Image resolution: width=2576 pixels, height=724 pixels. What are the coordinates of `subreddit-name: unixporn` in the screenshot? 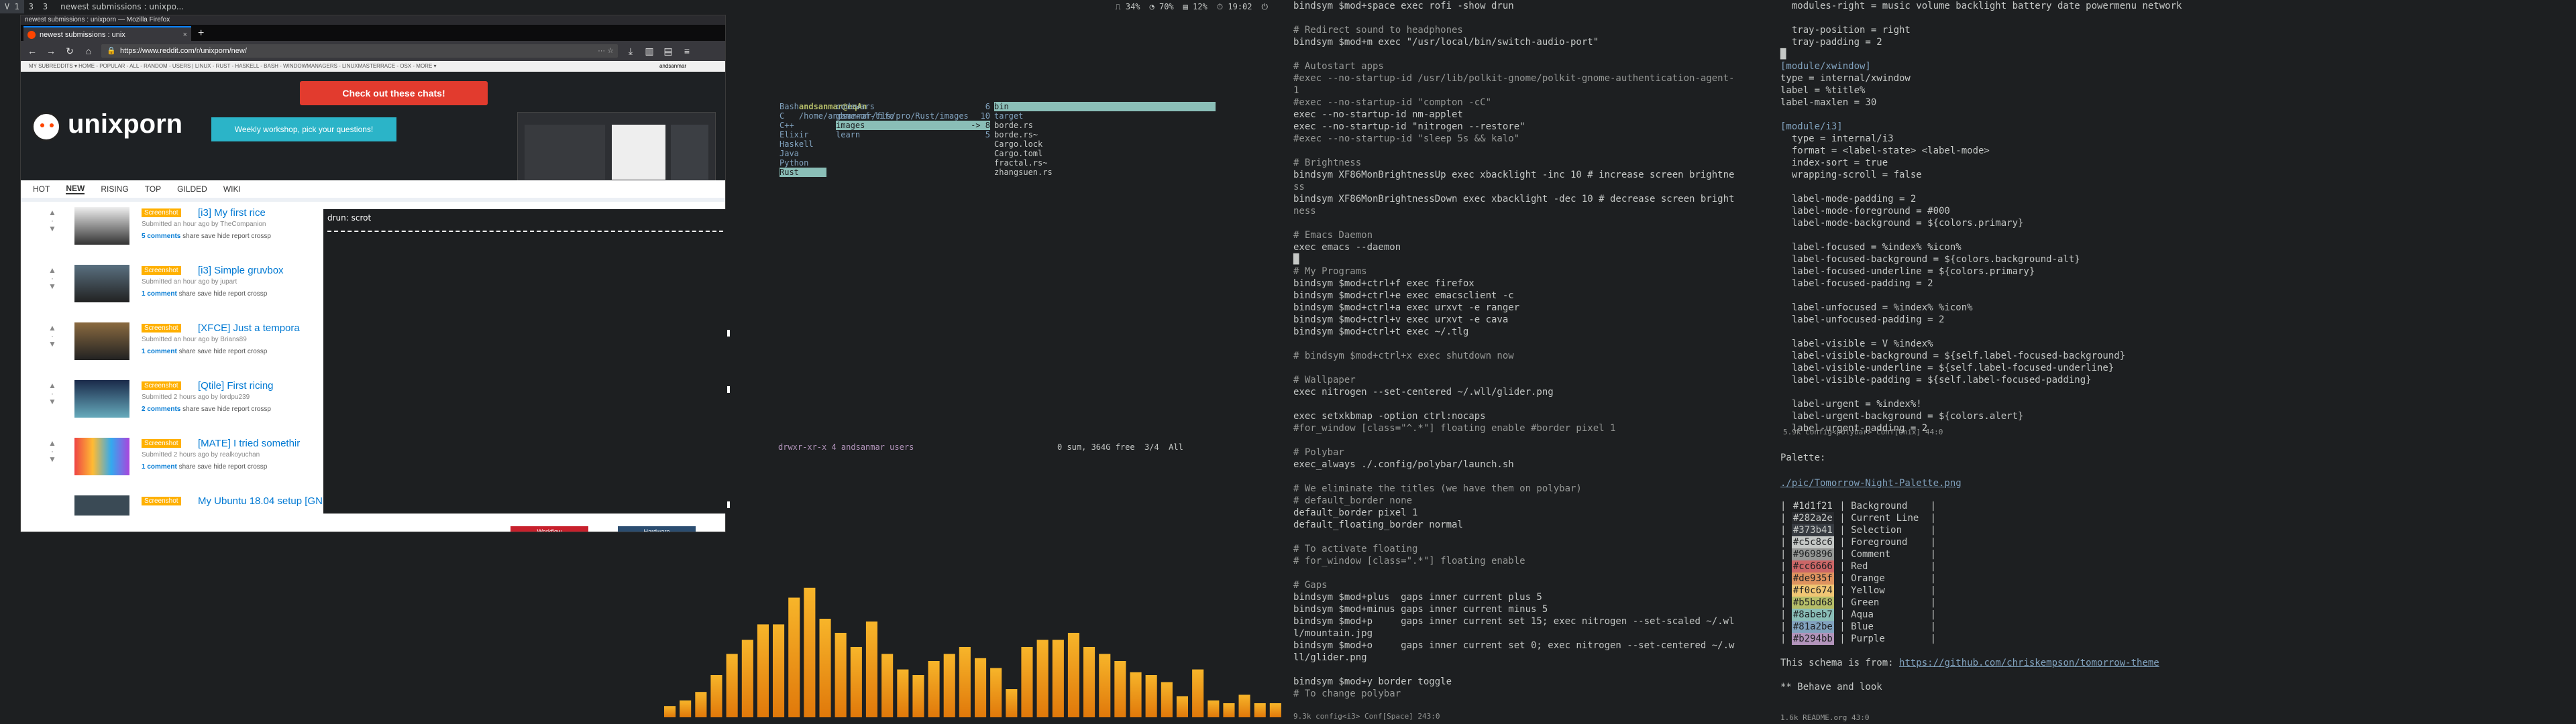 It's located at (125, 124).